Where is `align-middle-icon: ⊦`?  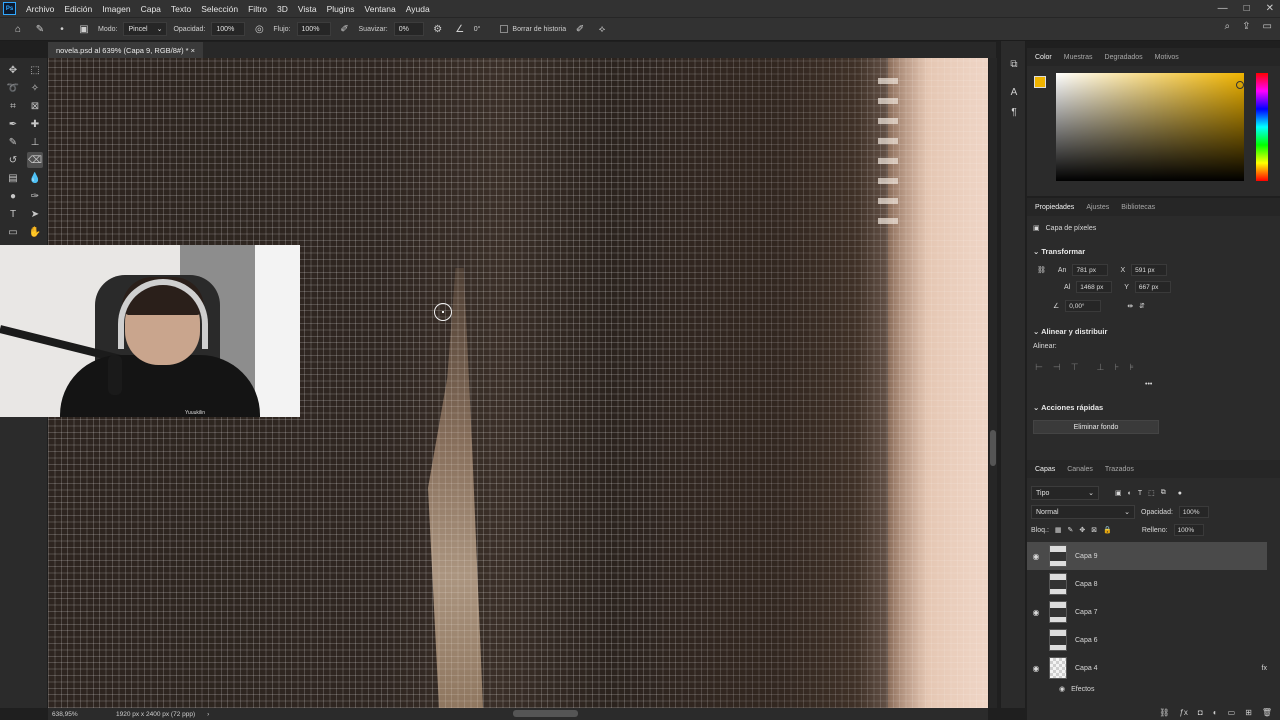 align-middle-icon: ⊦ is located at coordinates (1116, 367).